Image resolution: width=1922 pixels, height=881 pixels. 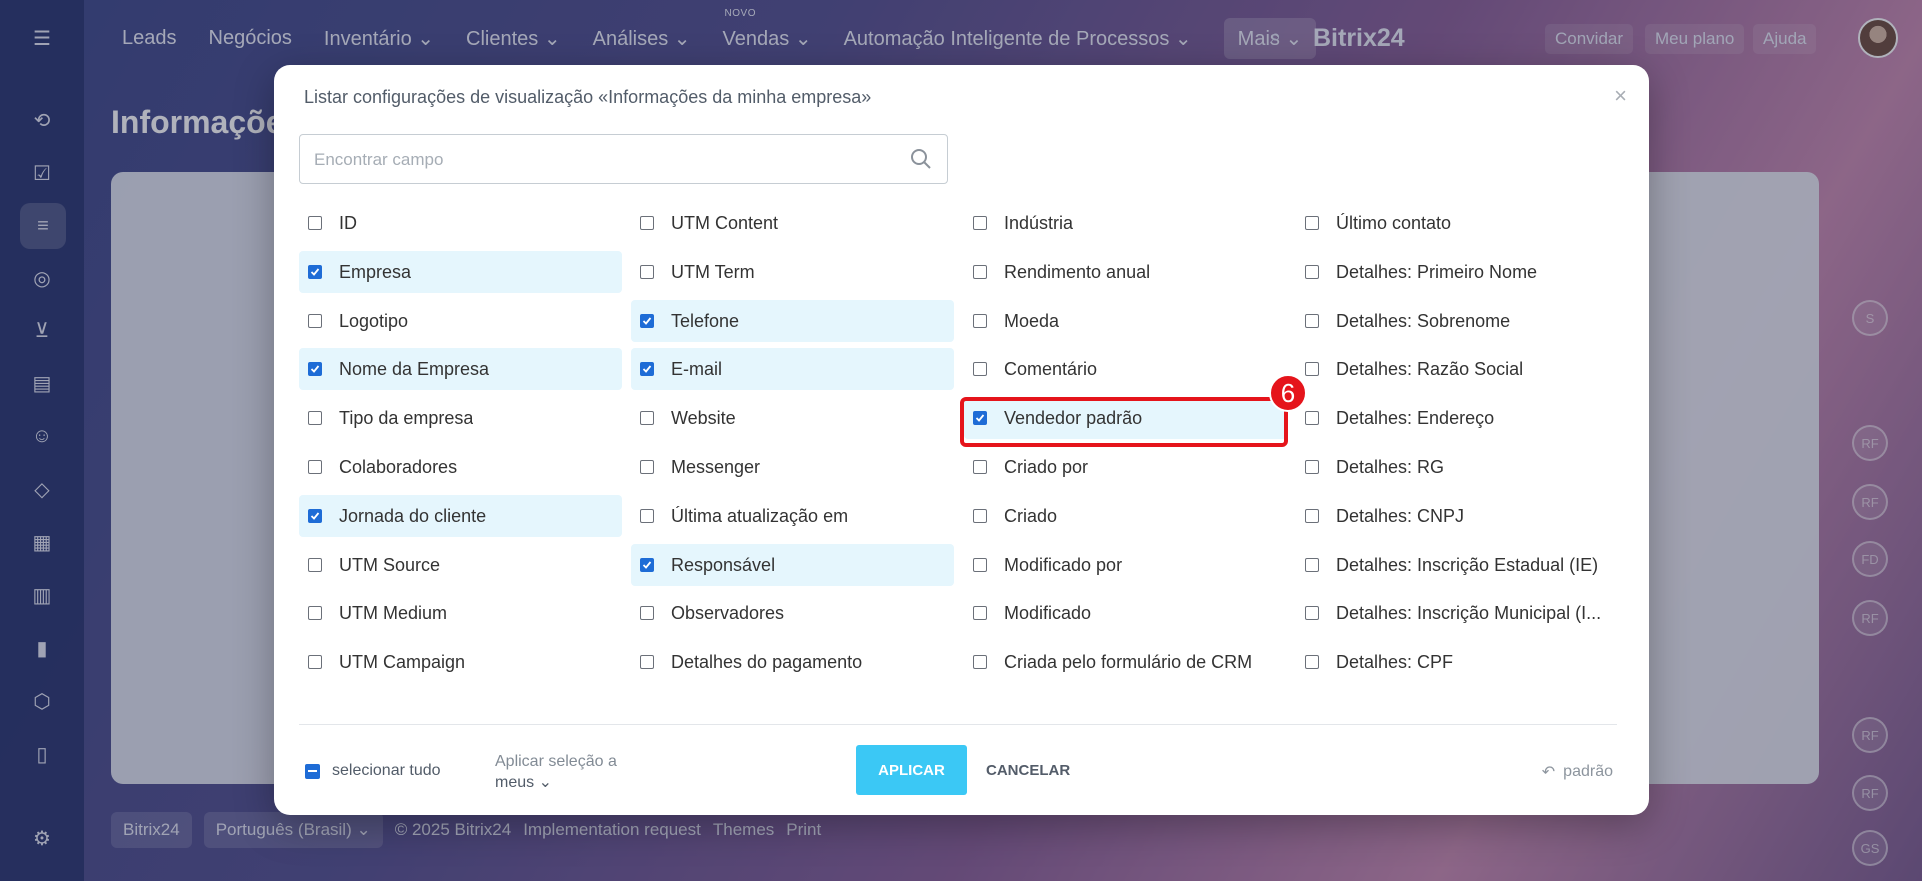 What do you see at coordinates (1400, 515) in the screenshot?
I see `field-option-label: Detalhes: CNPJ` at bounding box center [1400, 515].